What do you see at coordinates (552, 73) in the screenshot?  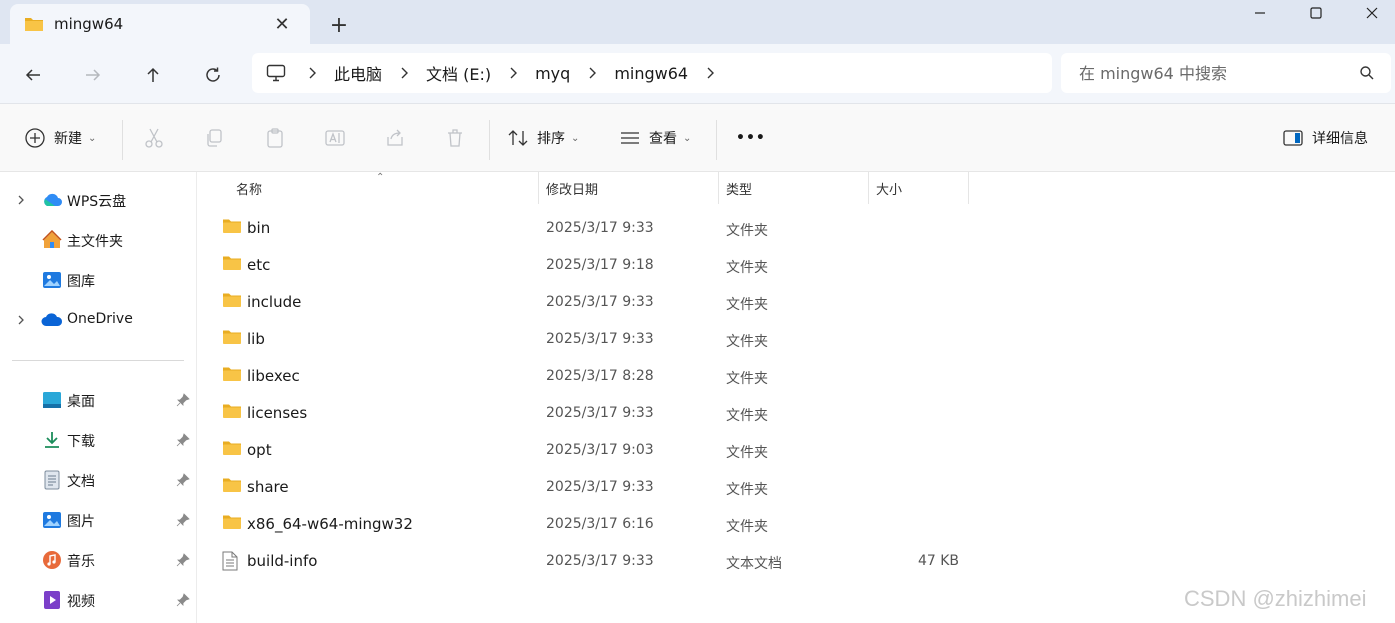 I see `breadcrumb-myq: myq` at bounding box center [552, 73].